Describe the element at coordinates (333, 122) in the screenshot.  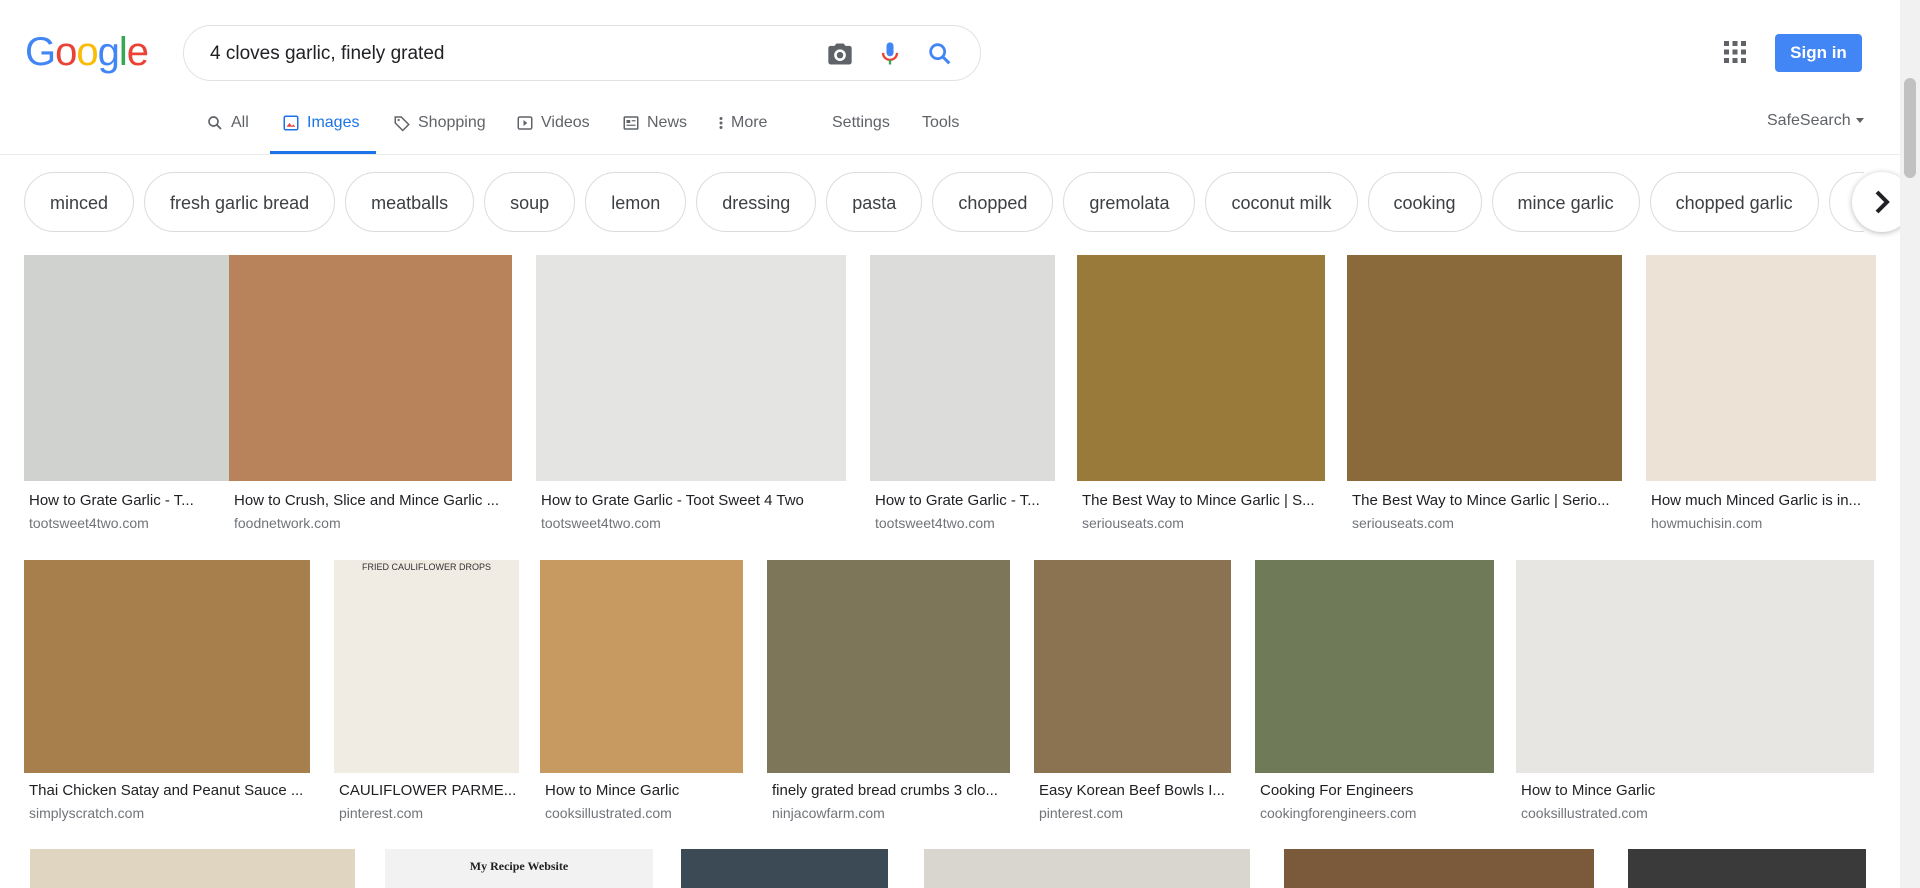
I see `tab-label: Images` at that location.